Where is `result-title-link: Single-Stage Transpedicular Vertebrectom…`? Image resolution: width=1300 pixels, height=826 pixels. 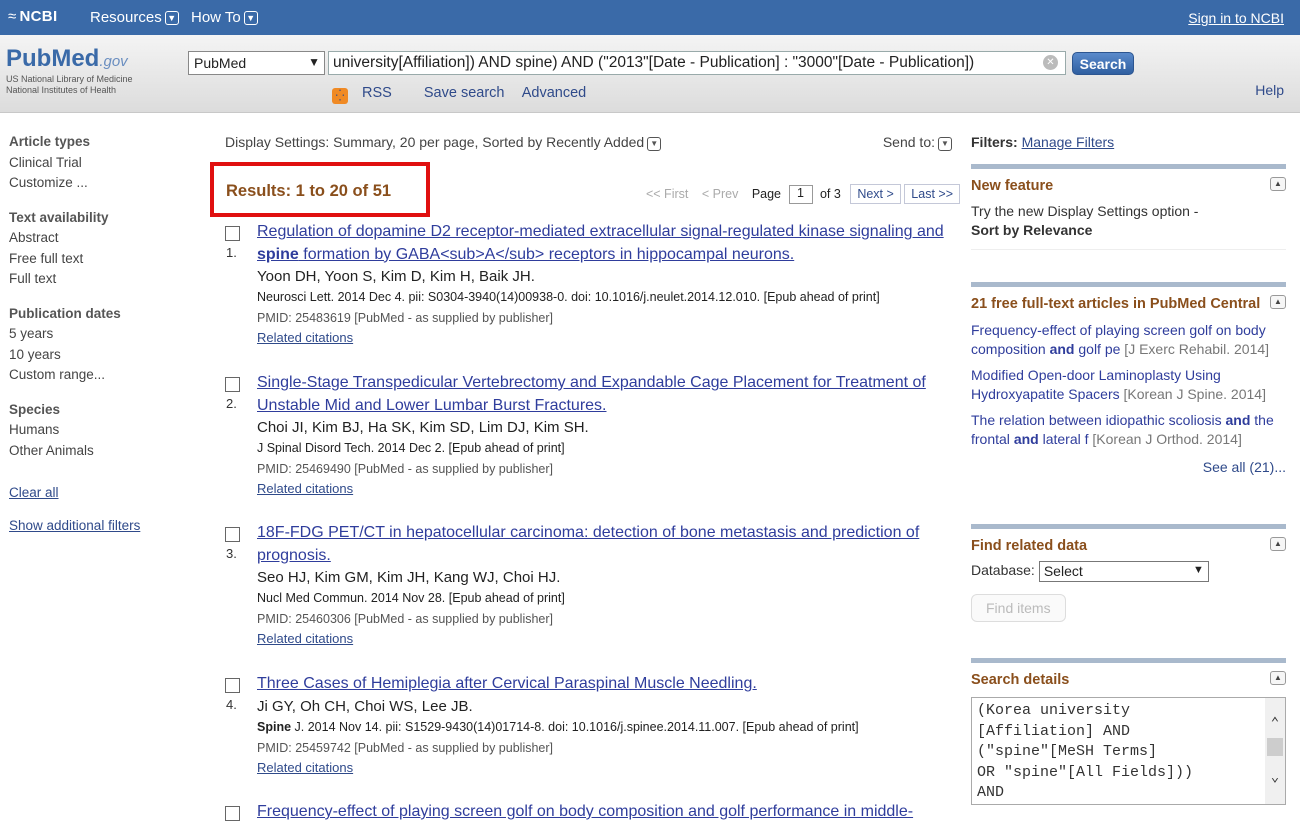 result-title-link: Single-Stage Transpedicular Vertebrectom… is located at coordinates (608, 394).